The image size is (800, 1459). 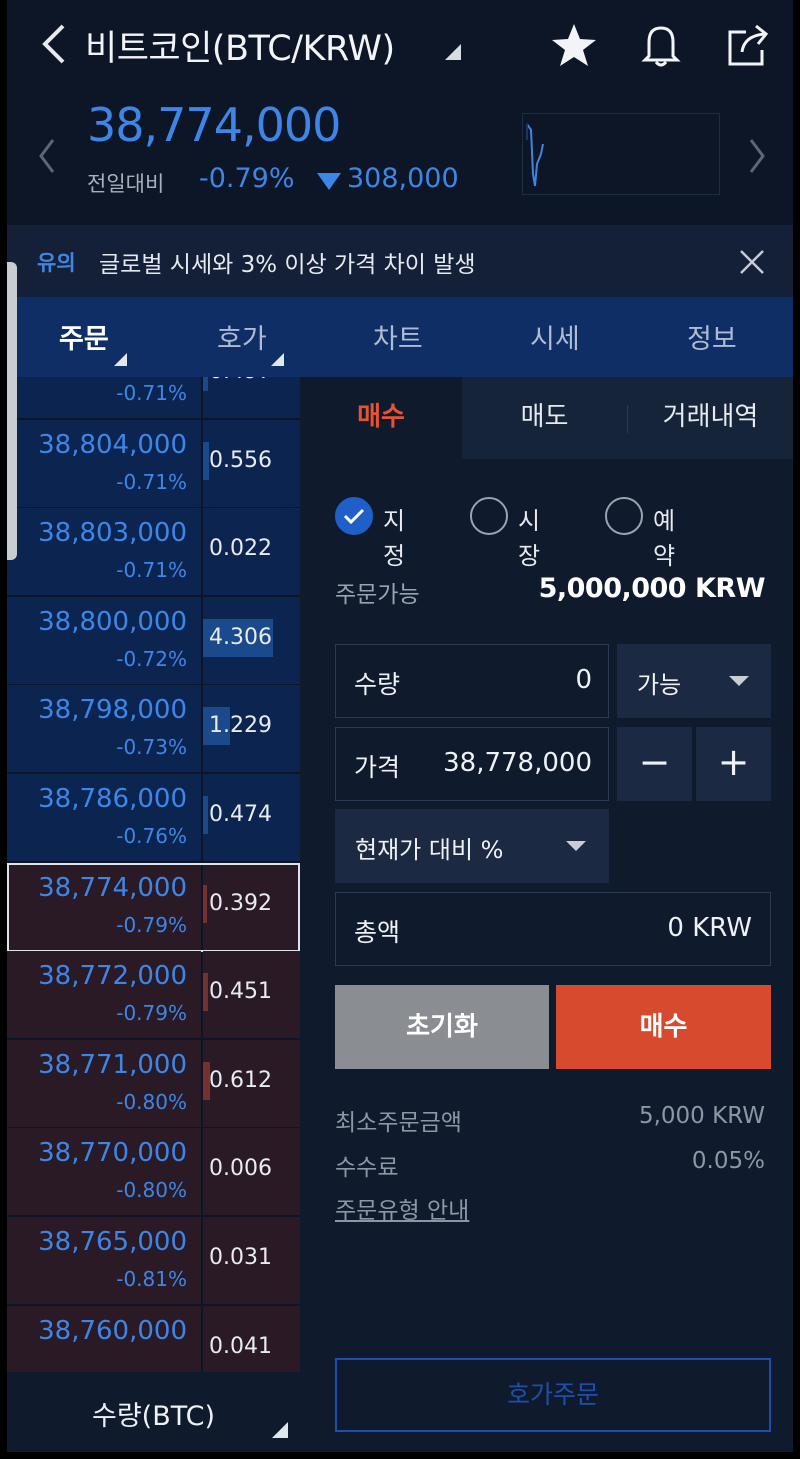 What do you see at coordinates (104, 552) in the screenshot?
I see `orderbook-price-cell: 38,803,000 -0.71%` at bounding box center [104, 552].